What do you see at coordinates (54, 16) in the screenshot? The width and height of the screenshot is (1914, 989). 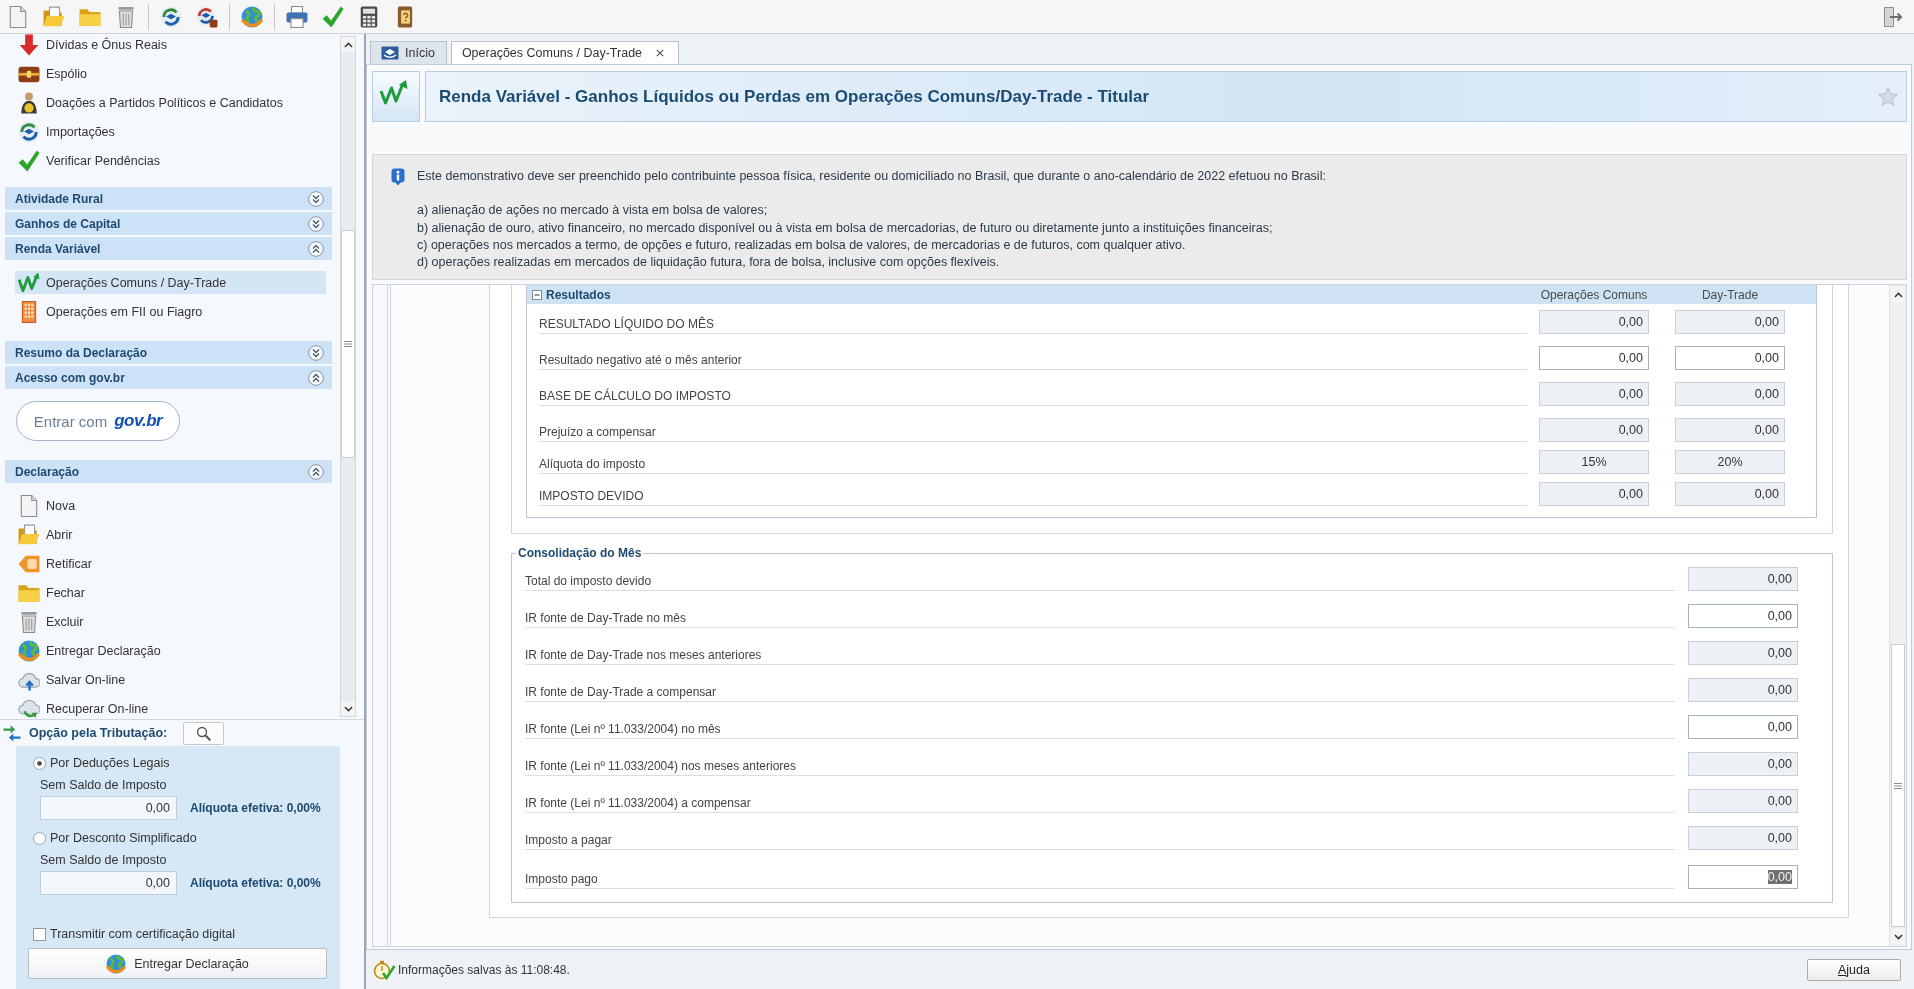 I see `open-folder-icon` at bounding box center [54, 16].